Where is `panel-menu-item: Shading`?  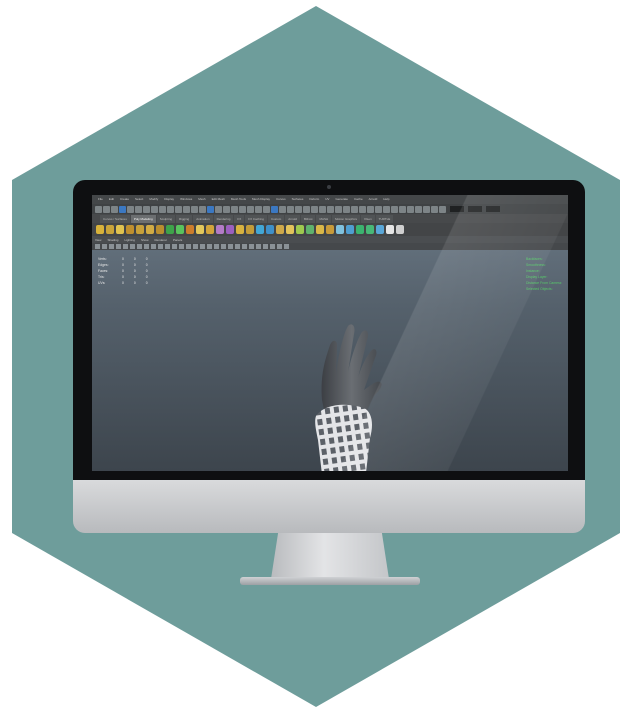
panel-menu-item: Shading is located at coordinates (112, 240).